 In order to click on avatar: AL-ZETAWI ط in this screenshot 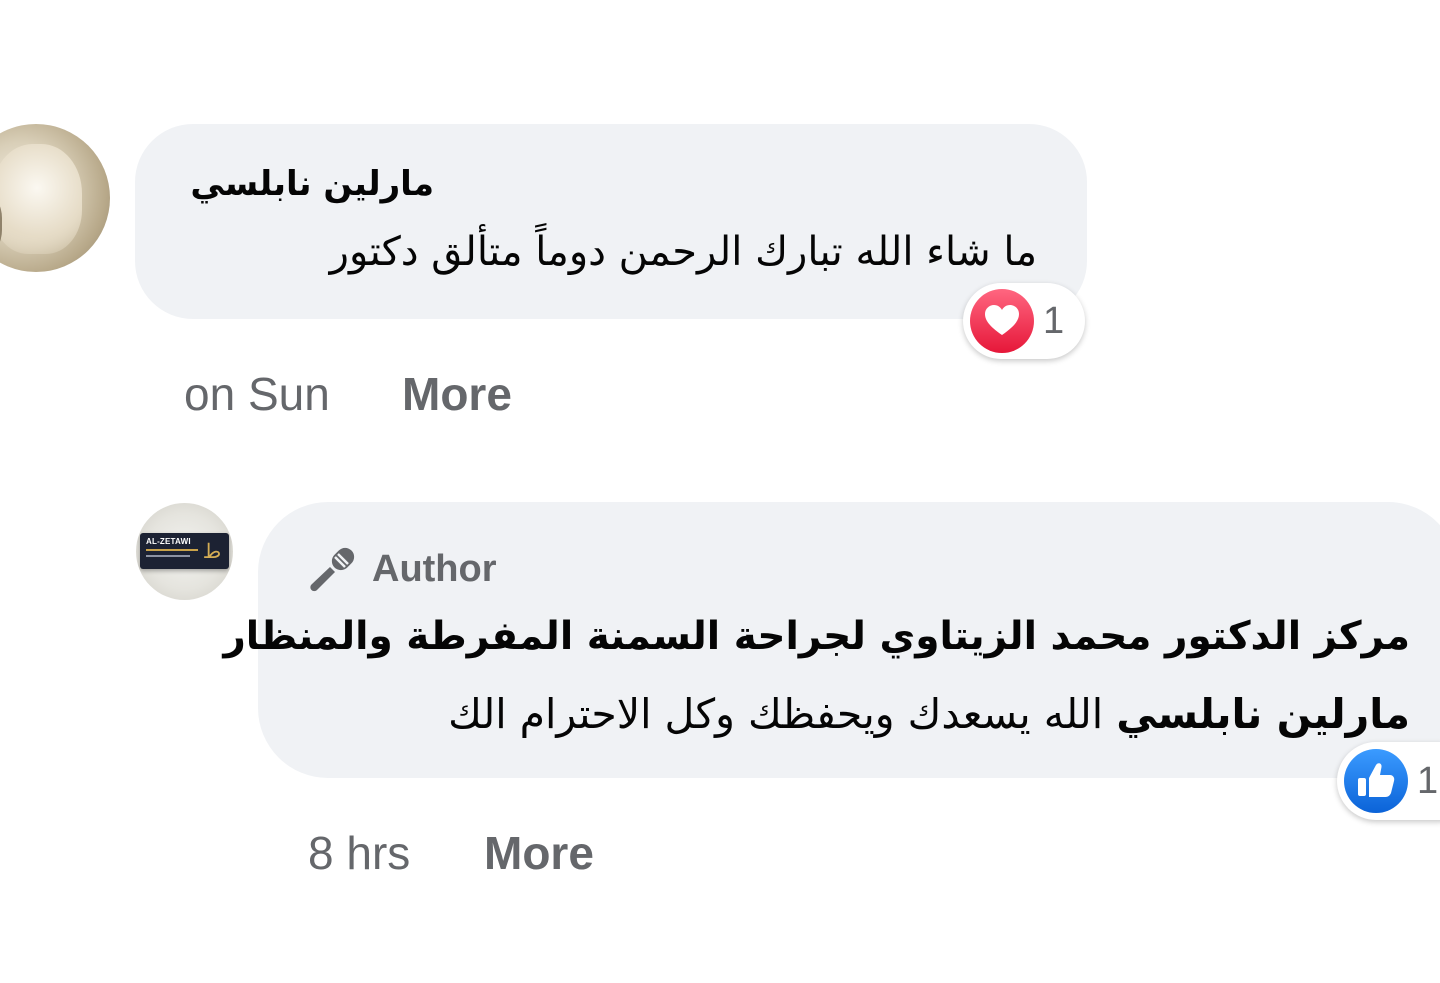, I will do `click(184, 551)`.